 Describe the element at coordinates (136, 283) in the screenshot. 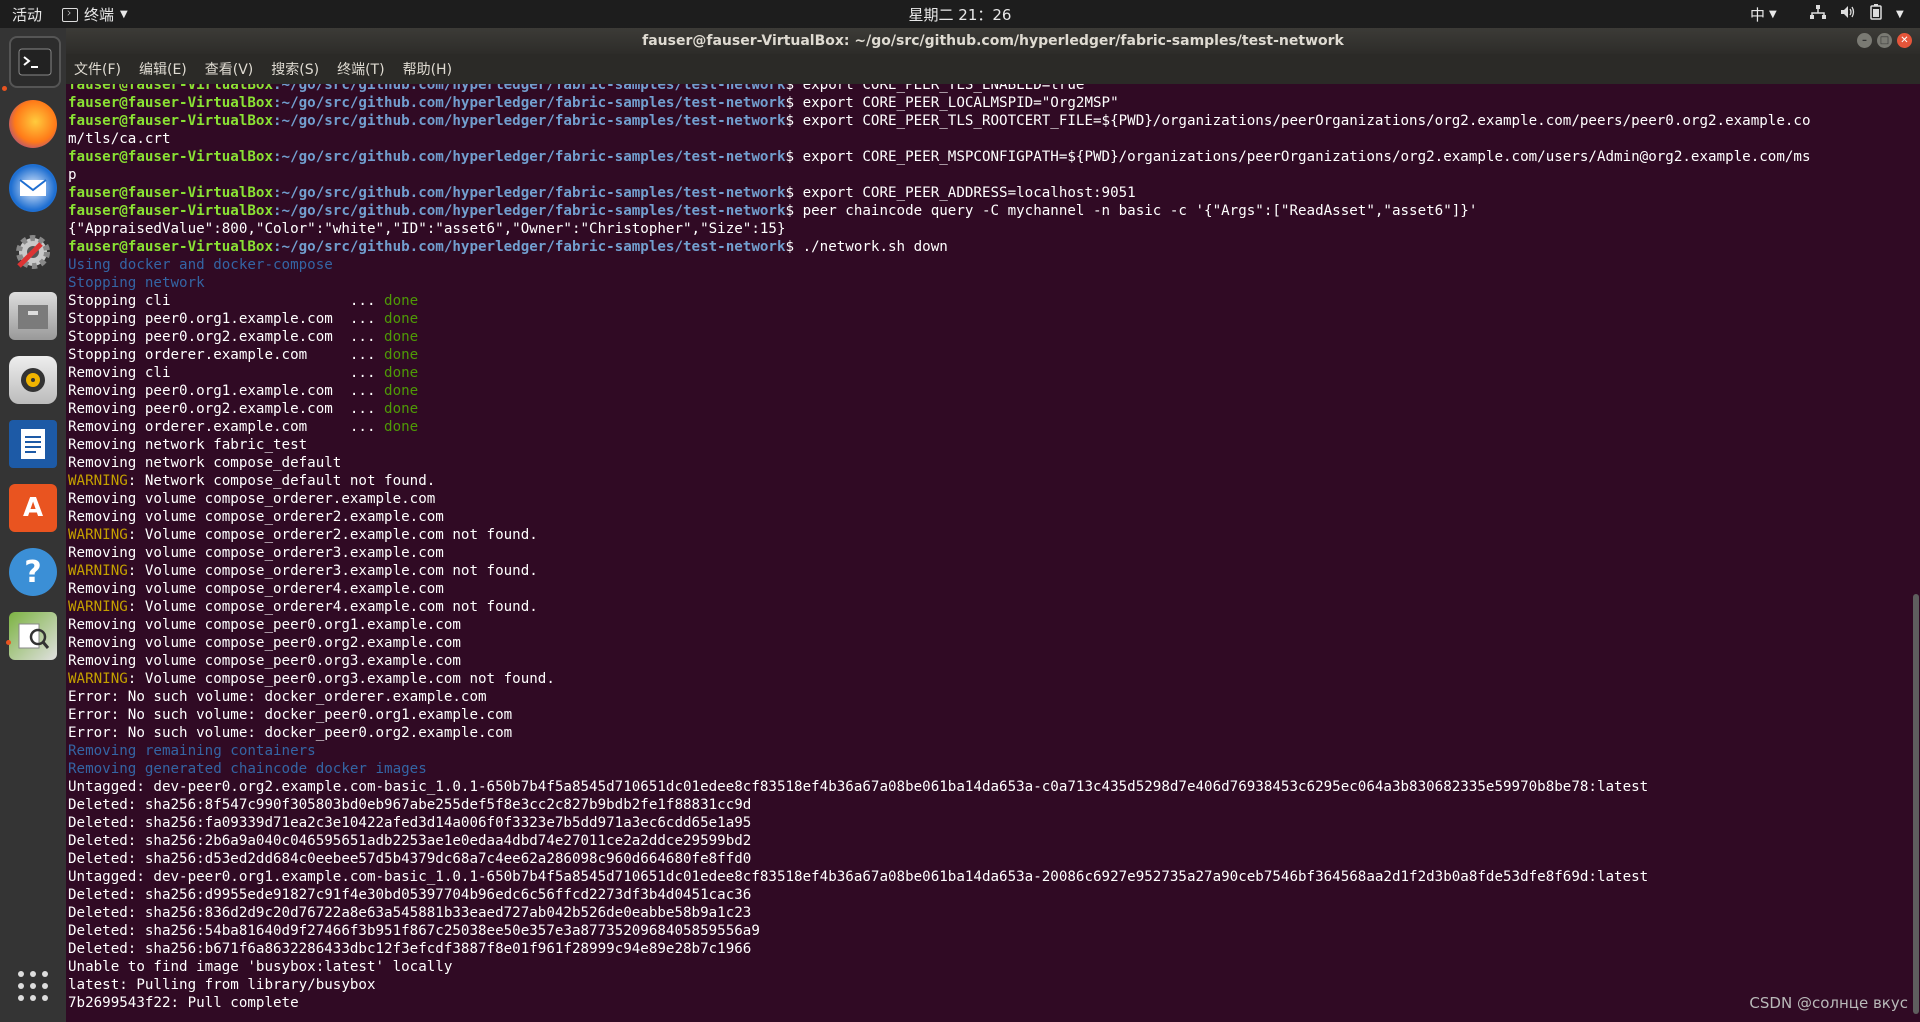

I see `info-text: Stopping network` at that location.